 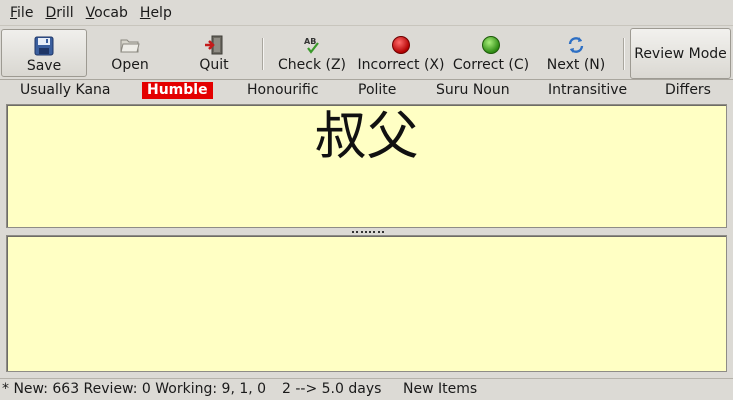 I want to click on quit-button: Quit, so click(x=214, y=53).